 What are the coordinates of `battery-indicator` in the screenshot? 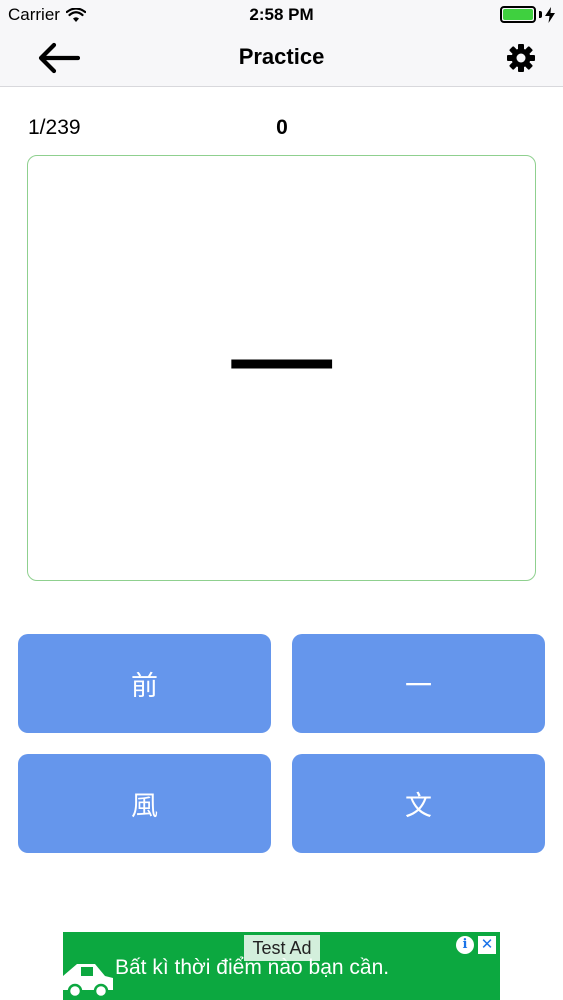 It's located at (527, 14).